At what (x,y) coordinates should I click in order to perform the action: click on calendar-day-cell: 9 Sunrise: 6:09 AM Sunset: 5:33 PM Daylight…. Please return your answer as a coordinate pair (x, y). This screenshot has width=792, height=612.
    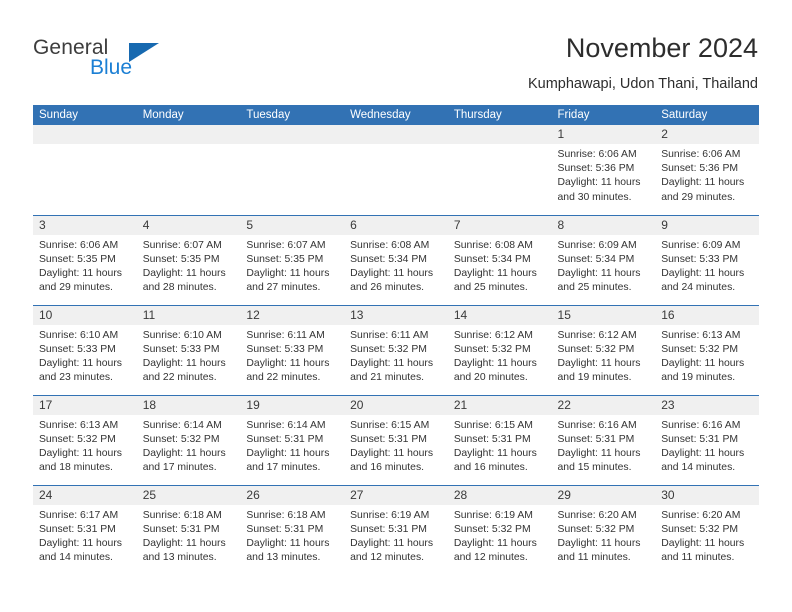
    Looking at the image, I should click on (707, 259).